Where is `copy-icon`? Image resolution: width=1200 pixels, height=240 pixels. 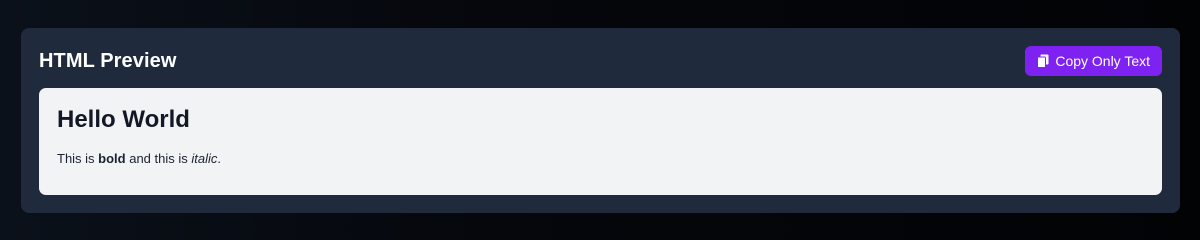 copy-icon is located at coordinates (1043, 61).